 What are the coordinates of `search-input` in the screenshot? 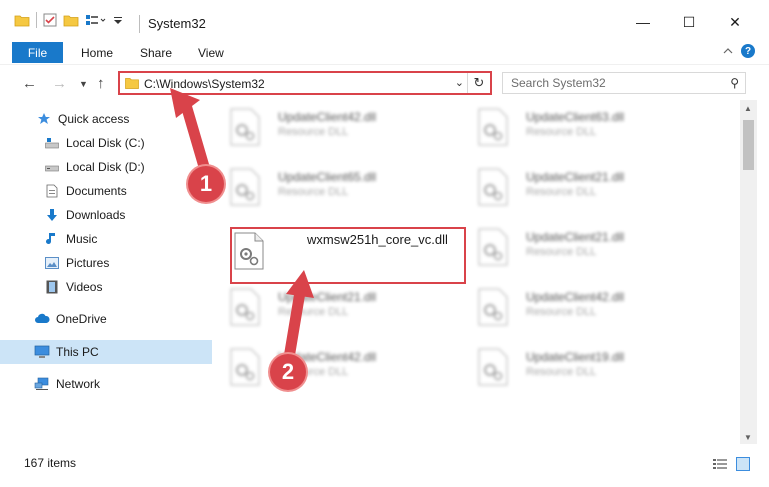 It's located at (611, 83).